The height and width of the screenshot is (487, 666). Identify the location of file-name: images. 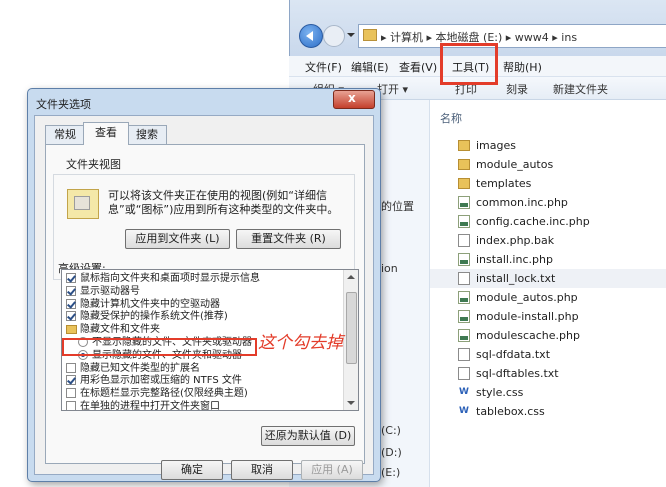
(496, 145).